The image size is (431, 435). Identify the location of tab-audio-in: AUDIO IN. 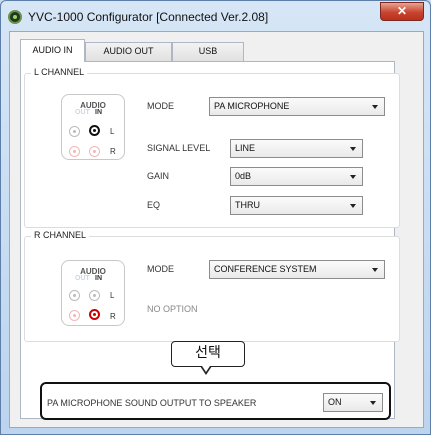
(52, 50).